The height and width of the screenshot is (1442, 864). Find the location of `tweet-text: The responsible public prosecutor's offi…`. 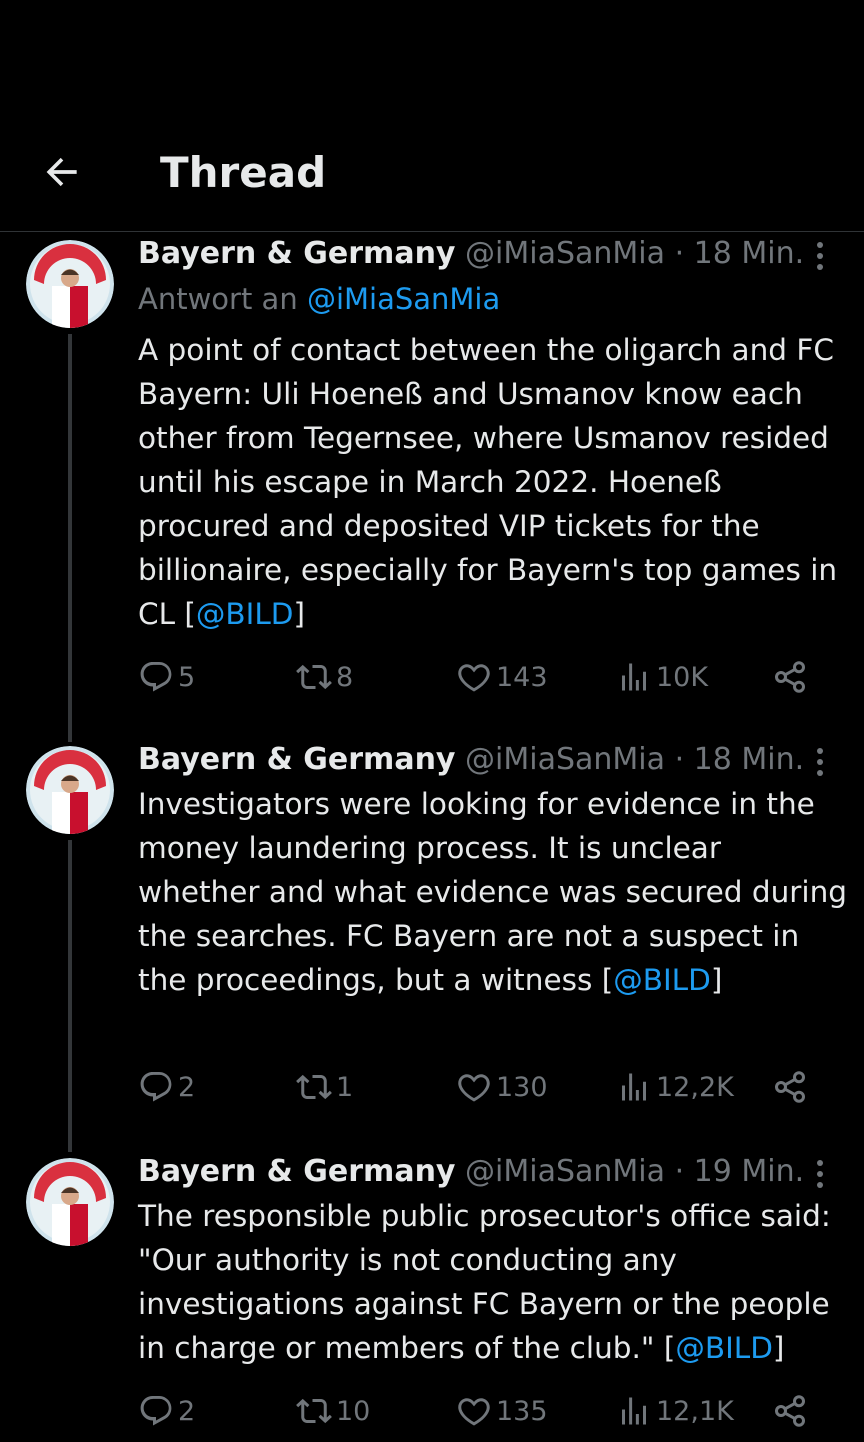

tweet-text: The responsible public prosecutor's offi… is located at coordinates (498, 1282).